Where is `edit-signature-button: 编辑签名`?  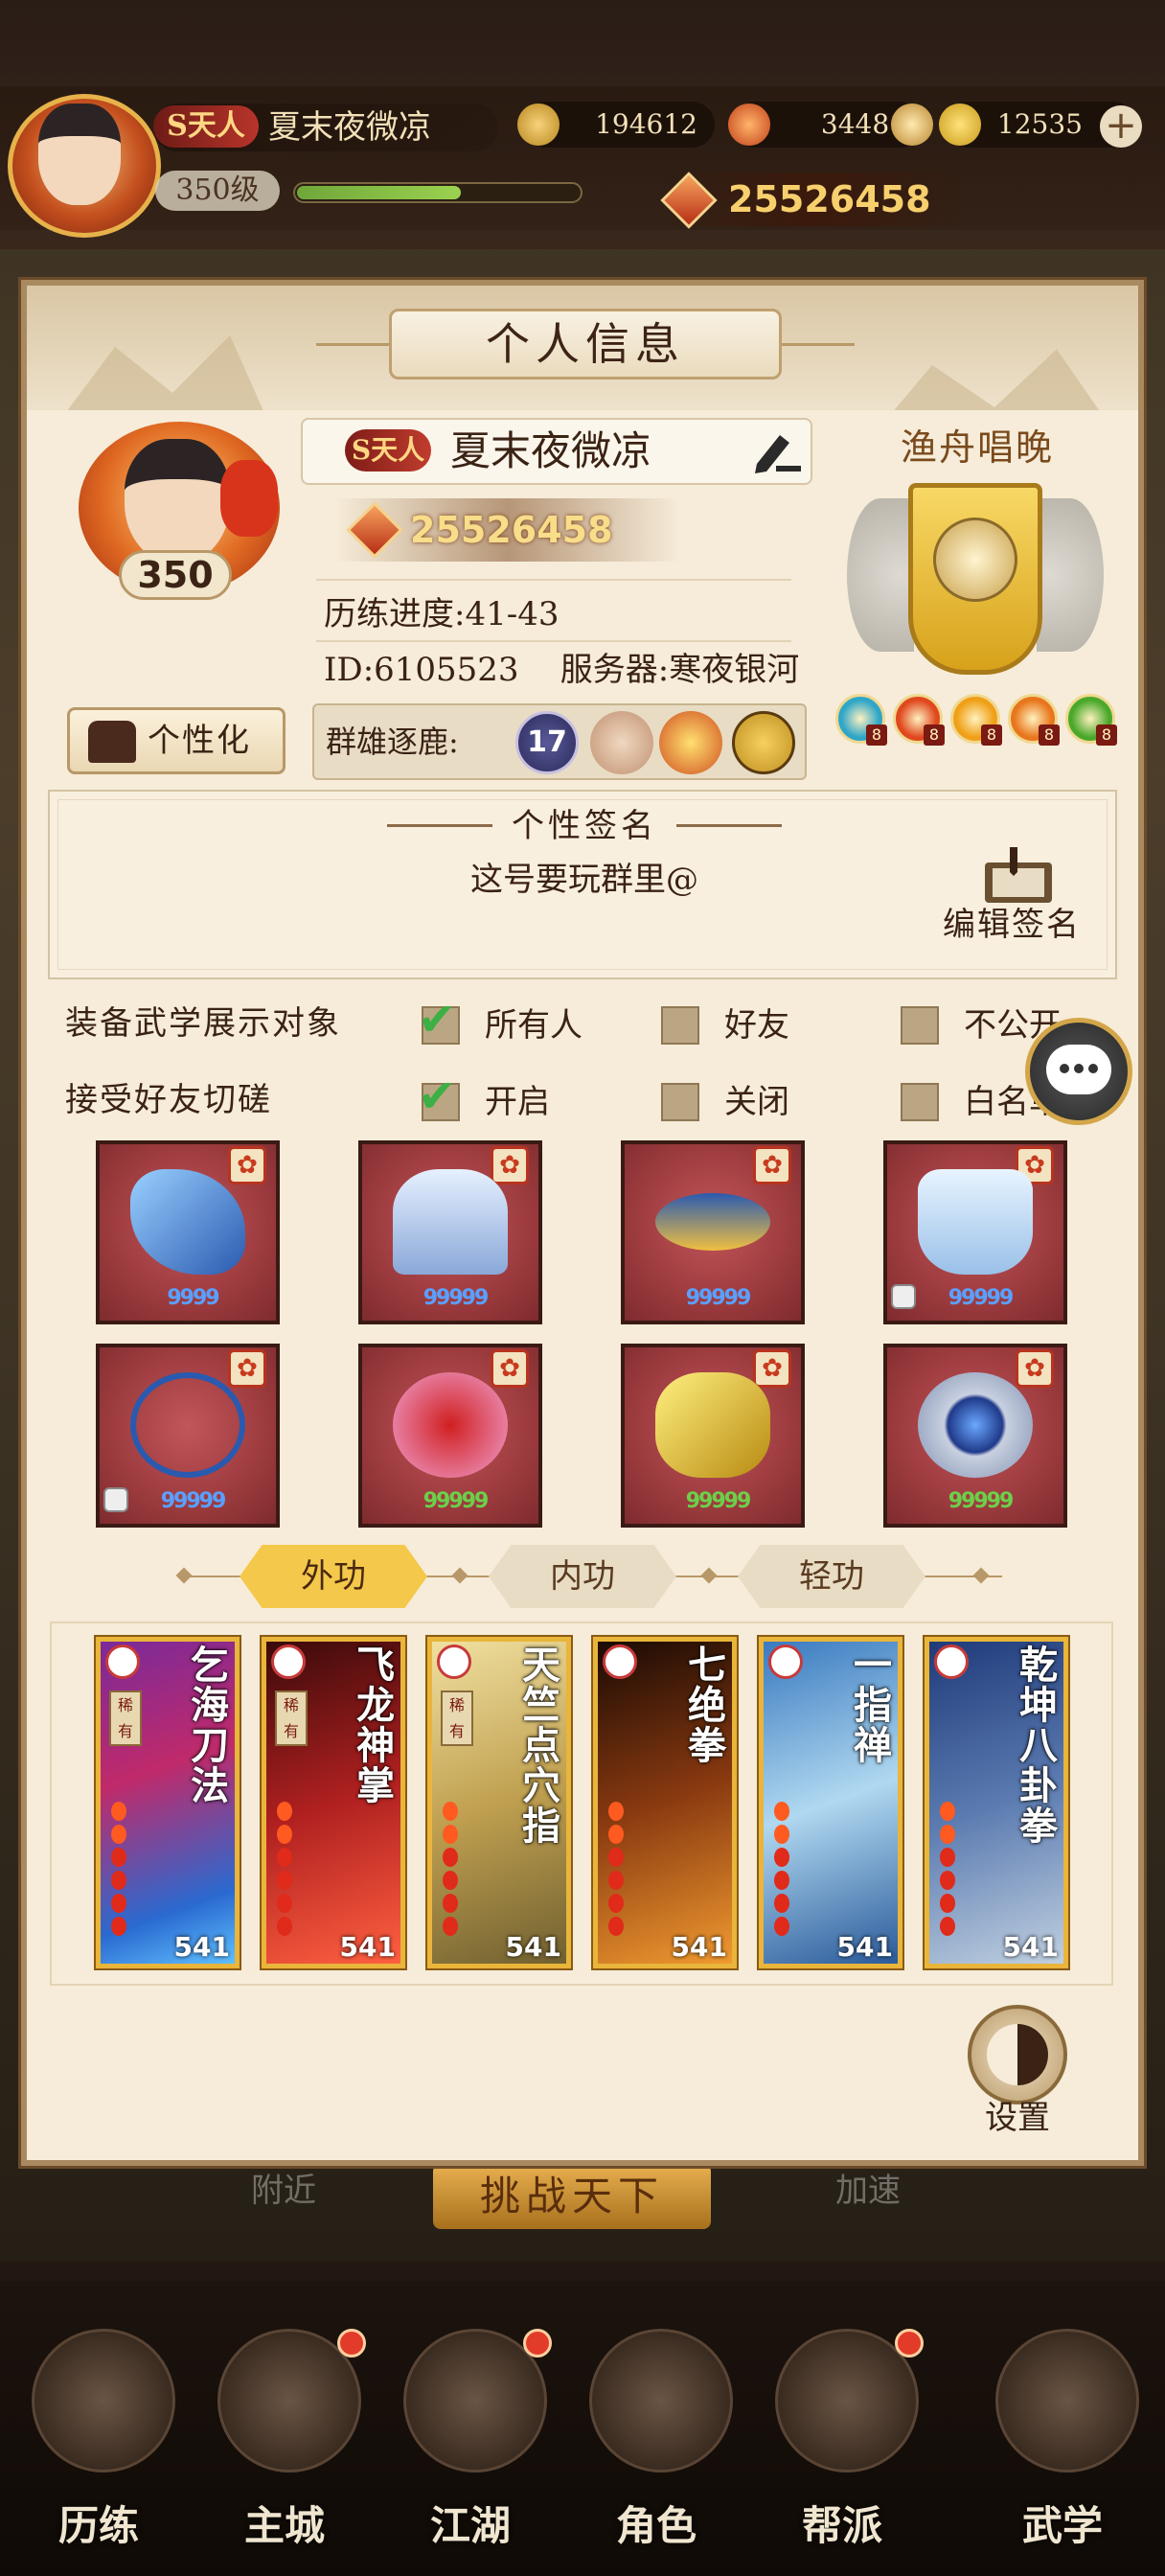
edit-signature-button: 编辑签名 is located at coordinates (1025, 925).